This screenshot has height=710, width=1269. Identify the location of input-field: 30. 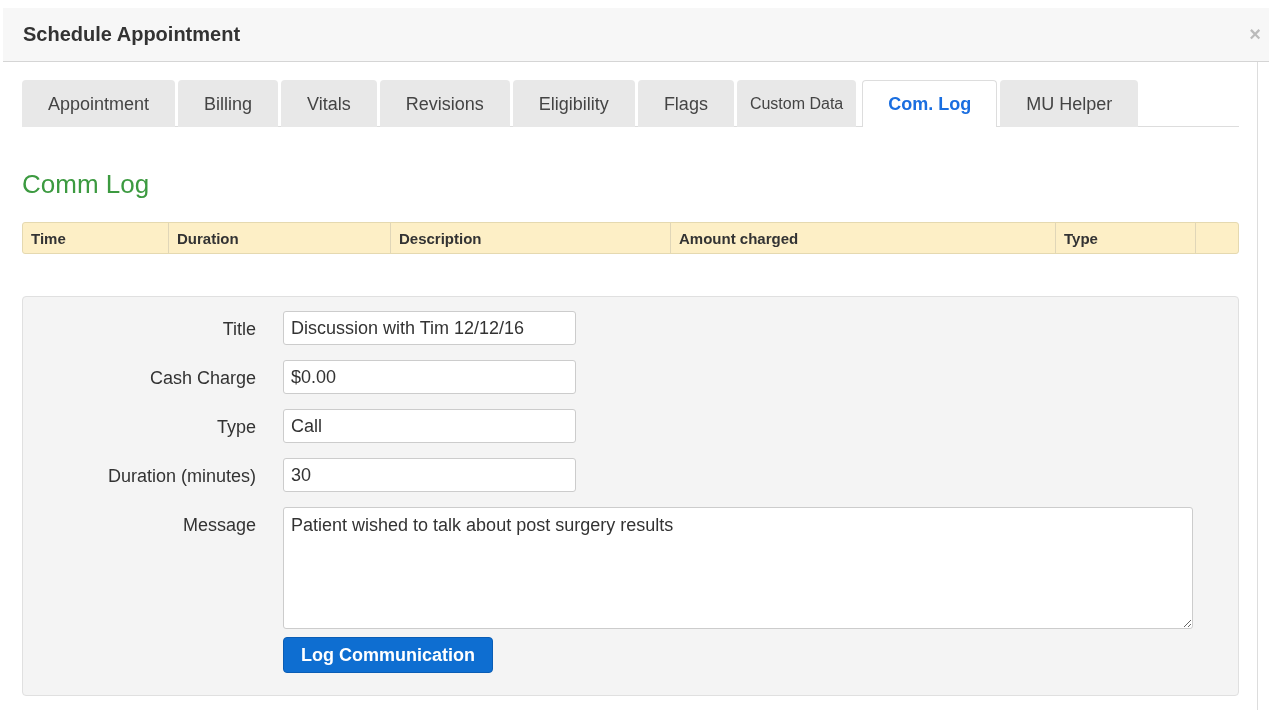
(429, 475).